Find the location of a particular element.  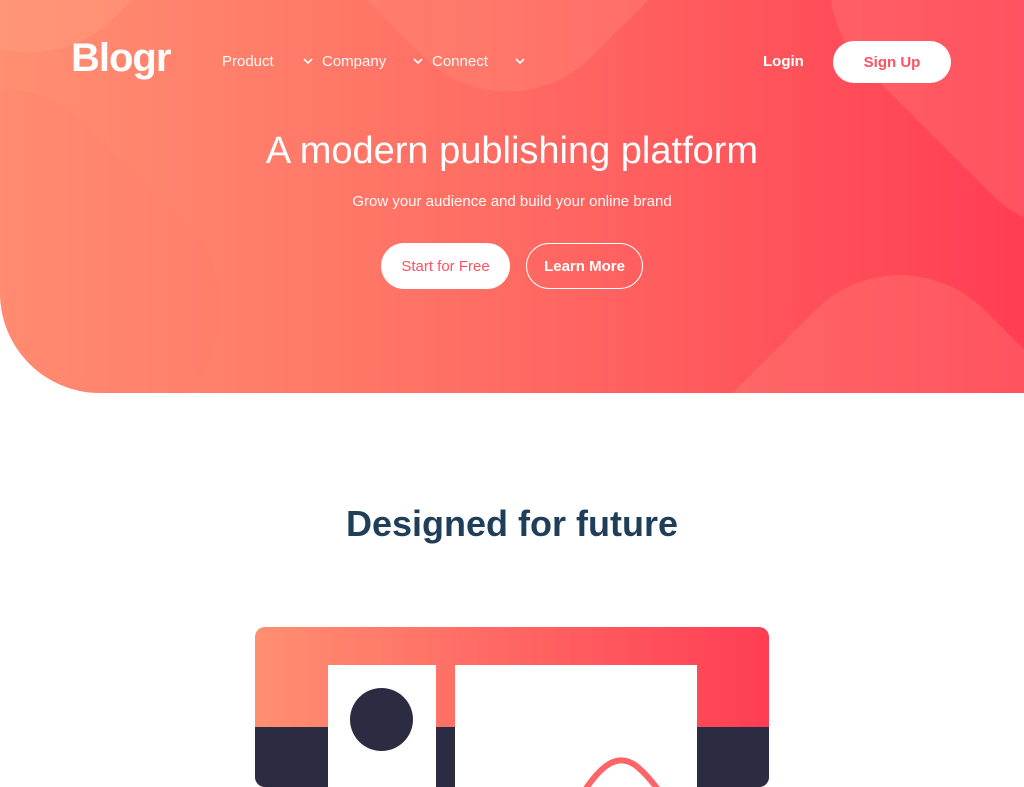

learn-more-button: Learn More is located at coordinates (584, 266).